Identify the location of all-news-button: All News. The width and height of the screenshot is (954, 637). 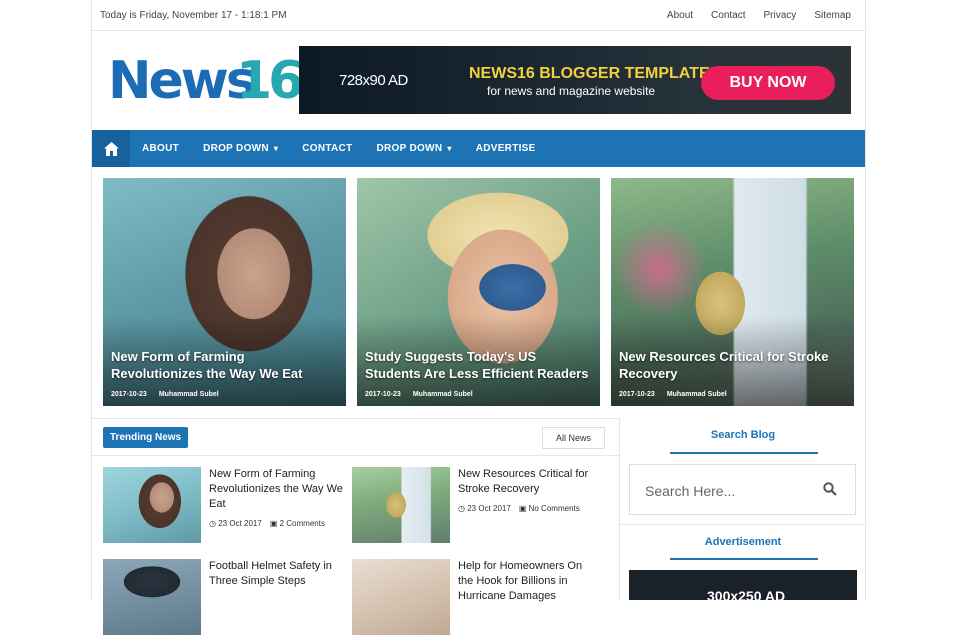
(573, 438).